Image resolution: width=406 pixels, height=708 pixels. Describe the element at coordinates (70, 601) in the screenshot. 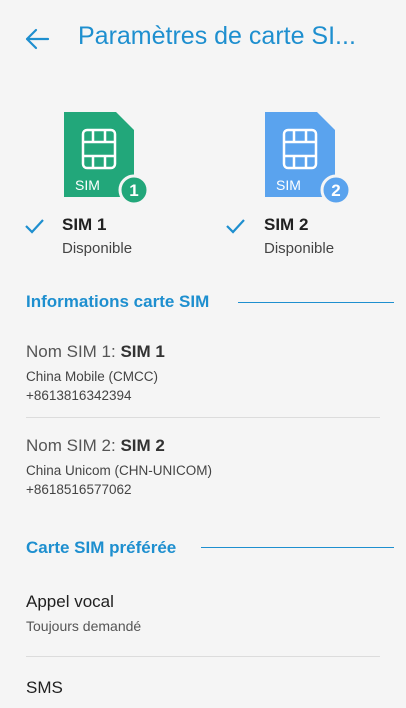

I see `voice-call-title: Appel vocal` at that location.